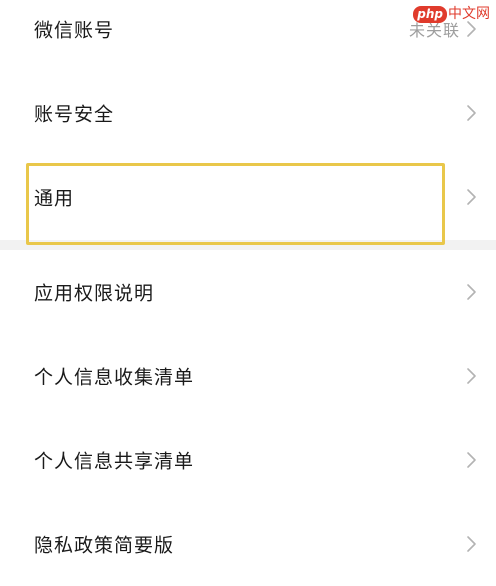  What do you see at coordinates (74, 114) in the screenshot?
I see `settings-item-label: 账号安全` at bounding box center [74, 114].